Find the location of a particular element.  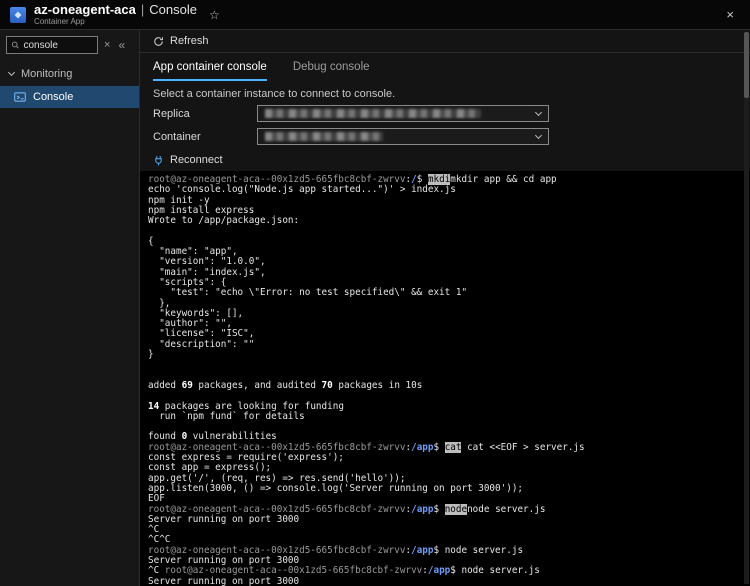

container-value-redacted is located at coordinates (324, 136).